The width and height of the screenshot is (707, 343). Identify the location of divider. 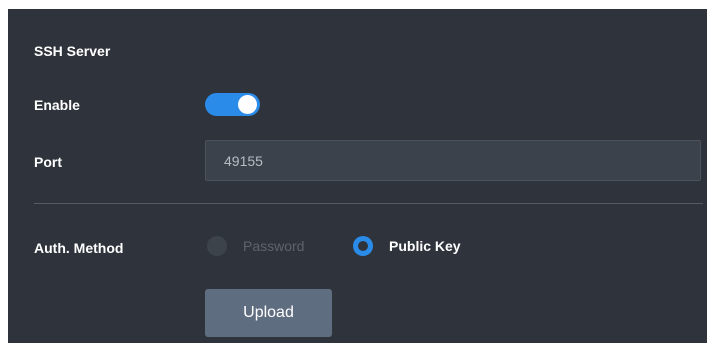
(368, 203).